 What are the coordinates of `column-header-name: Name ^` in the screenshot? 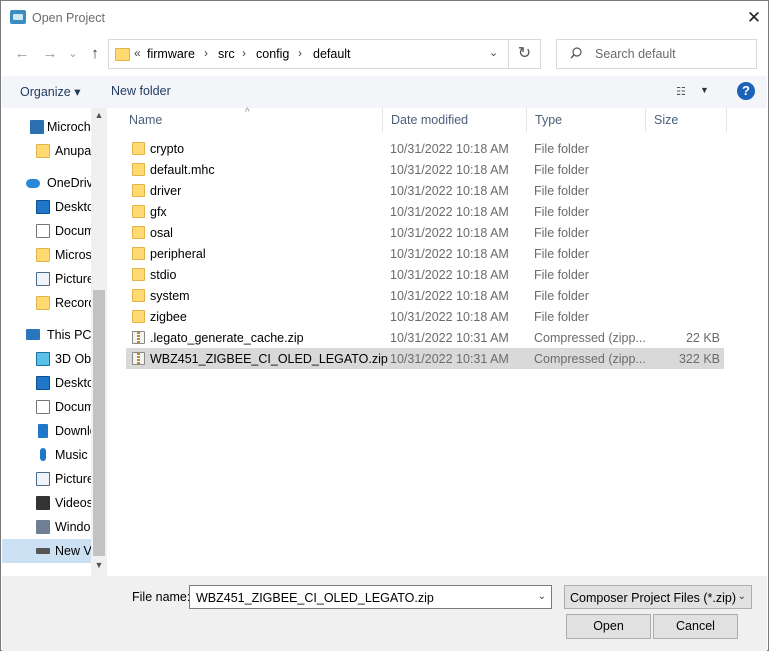 It's located at (252, 119).